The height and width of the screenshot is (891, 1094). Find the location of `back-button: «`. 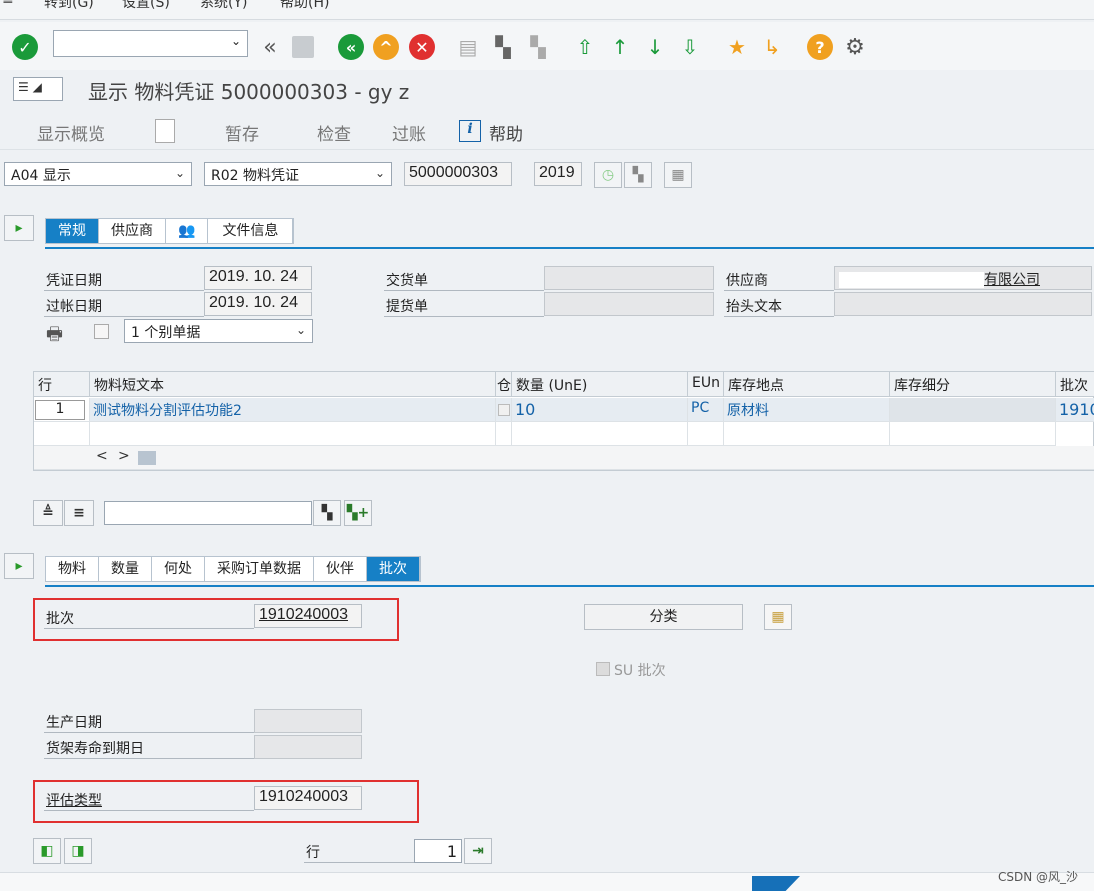

back-button: « is located at coordinates (351, 47).